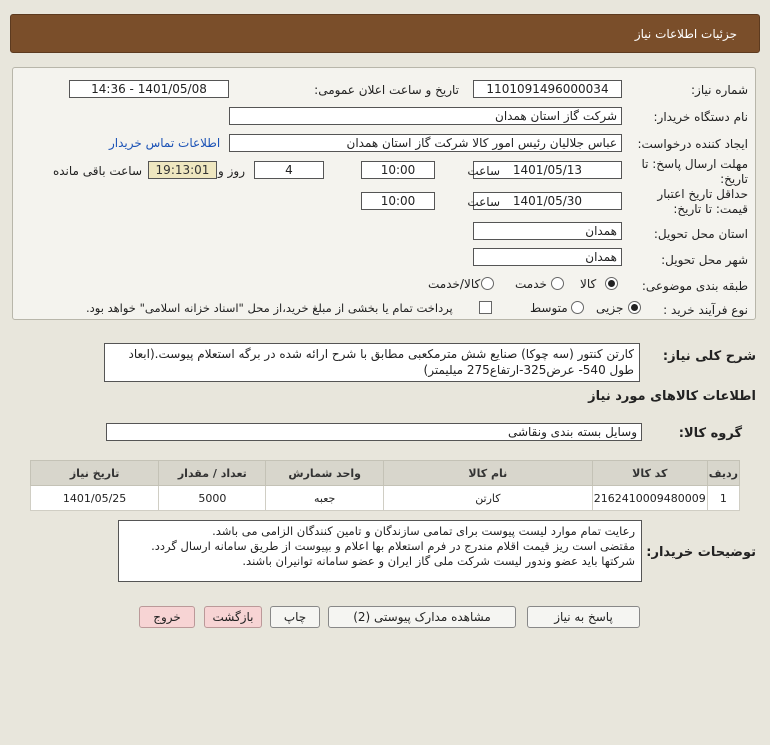  Describe the element at coordinates (549, 308) in the screenshot. I see `process-option-medium: متوسط` at that location.